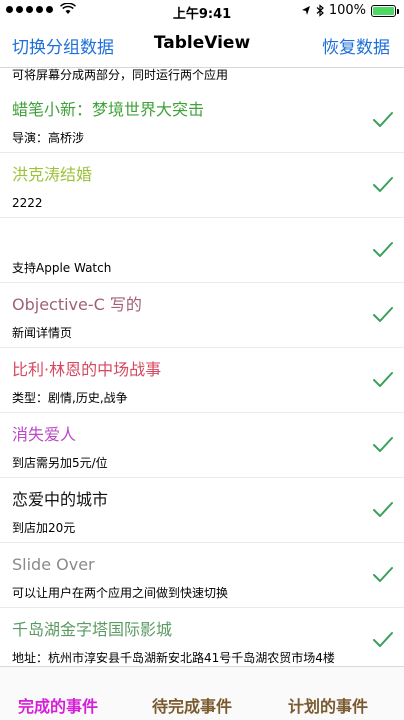 This screenshot has width=404, height=720. What do you see at coordinates (202, 185) in the screenshot?
I see `table-row: 洪克涛结婚 2222` at bounding box center [202, 185].